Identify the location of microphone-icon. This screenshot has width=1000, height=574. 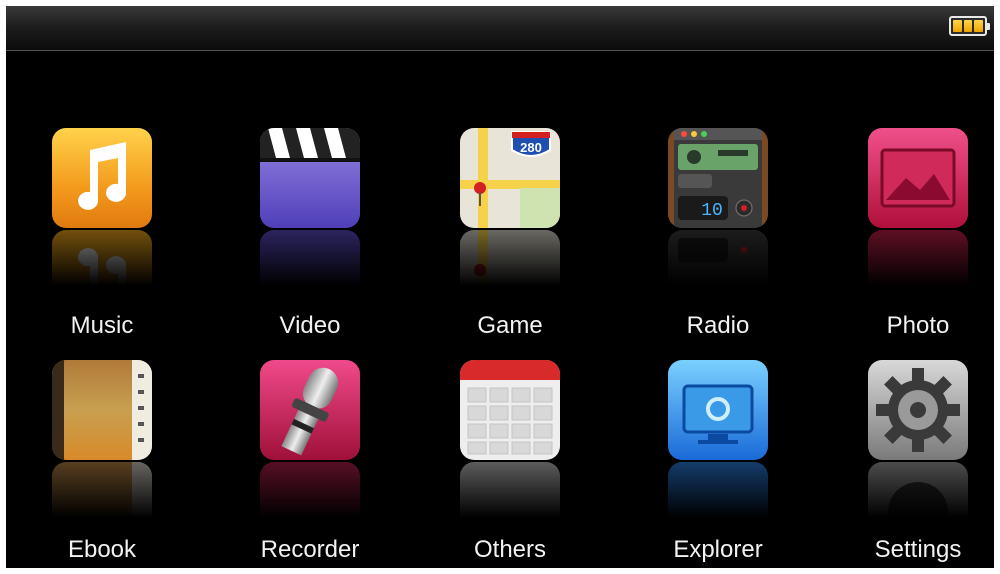
(310, 410).